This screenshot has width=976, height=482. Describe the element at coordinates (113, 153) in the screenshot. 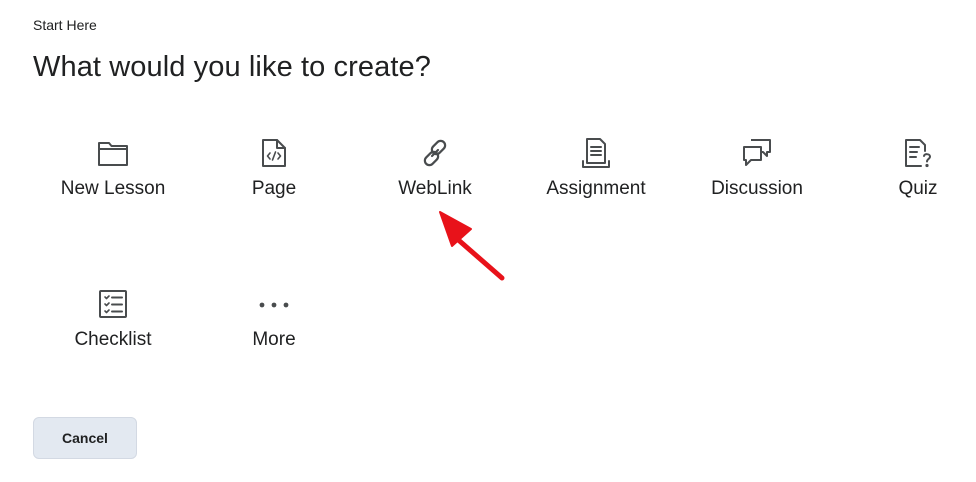

I see `folder-icon` at that location.